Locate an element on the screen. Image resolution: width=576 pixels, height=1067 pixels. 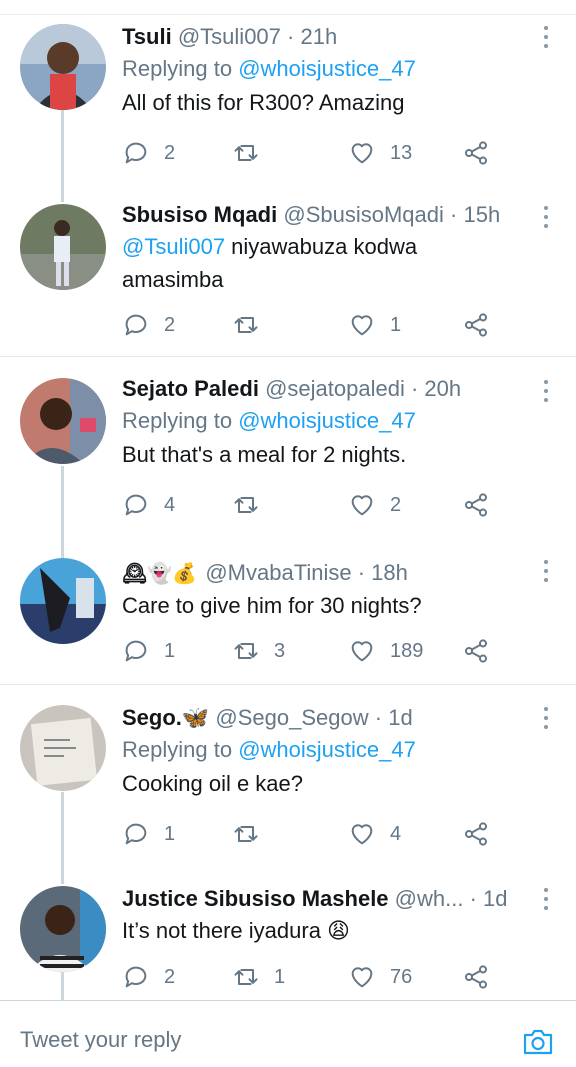
timestamp: 18h is located at coordinates (389, 572).